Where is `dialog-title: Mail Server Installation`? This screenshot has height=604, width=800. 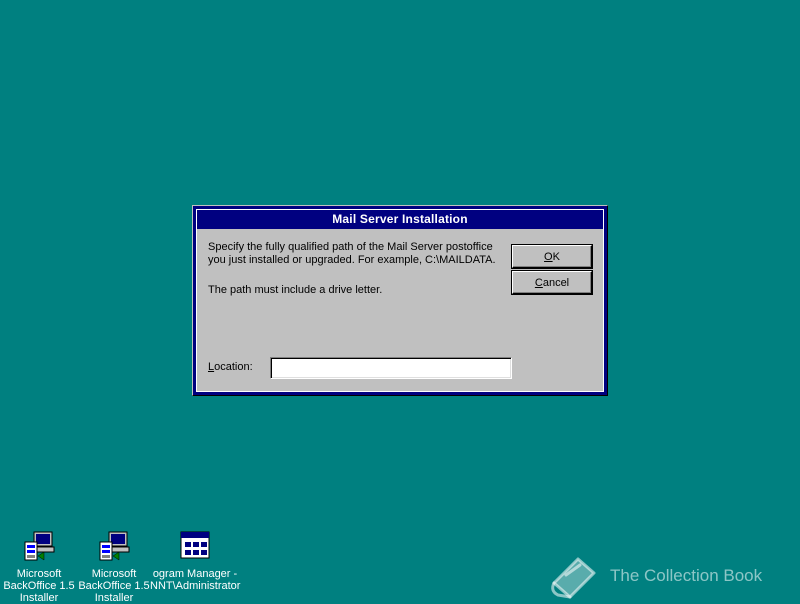
dialog-title: Mail Server Installation is located at coordinates (400, 219).